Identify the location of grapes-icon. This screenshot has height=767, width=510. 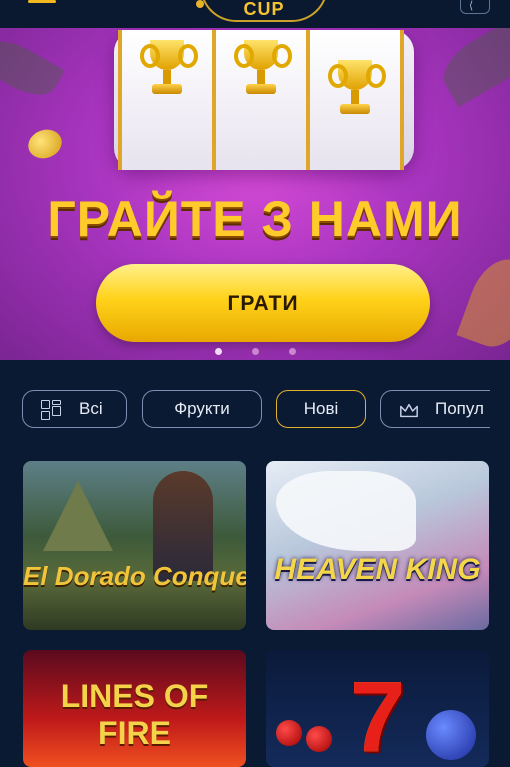
(451, 735).